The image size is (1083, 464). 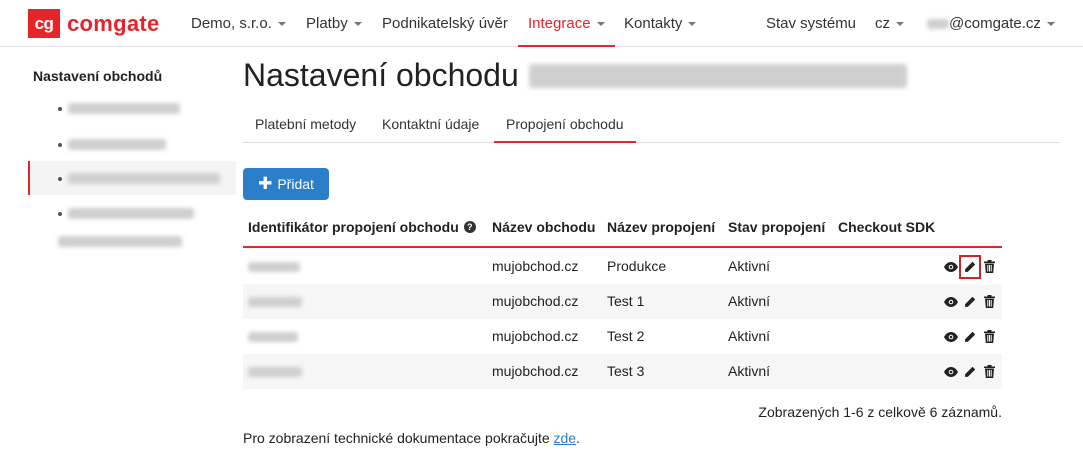 What do you see at coordinates (430, 124) in the screenshot?
I see `tab-contact-info: Kontaktní údaje` at bounding box center [430, 124].